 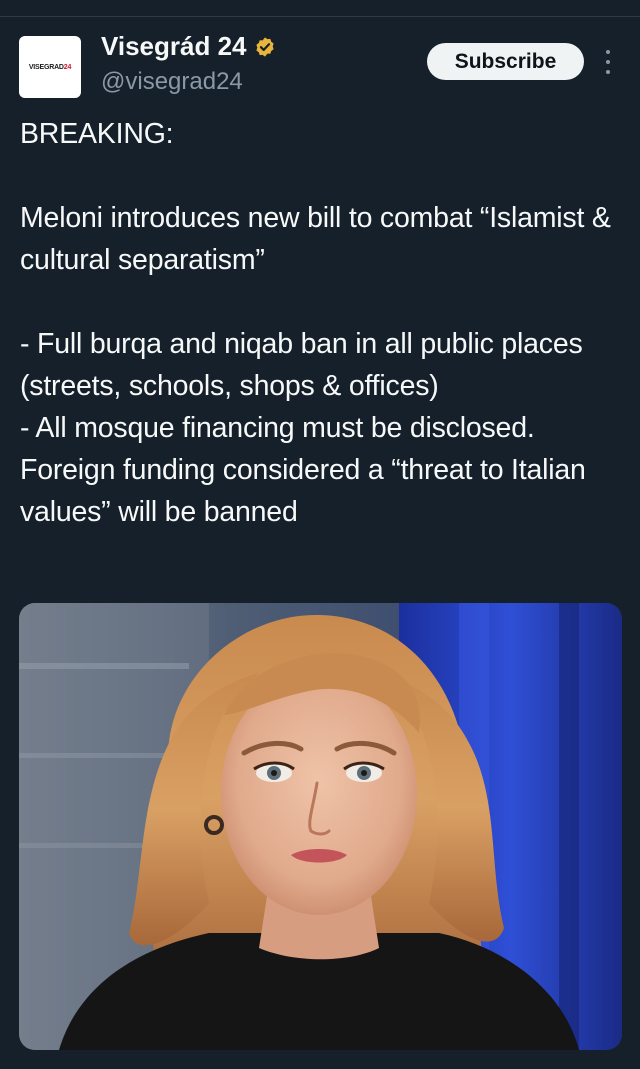 What do you see at coordinates (608, 62) in the screenshot?
I see `more-options-icon` at bounding box center [608, 62].